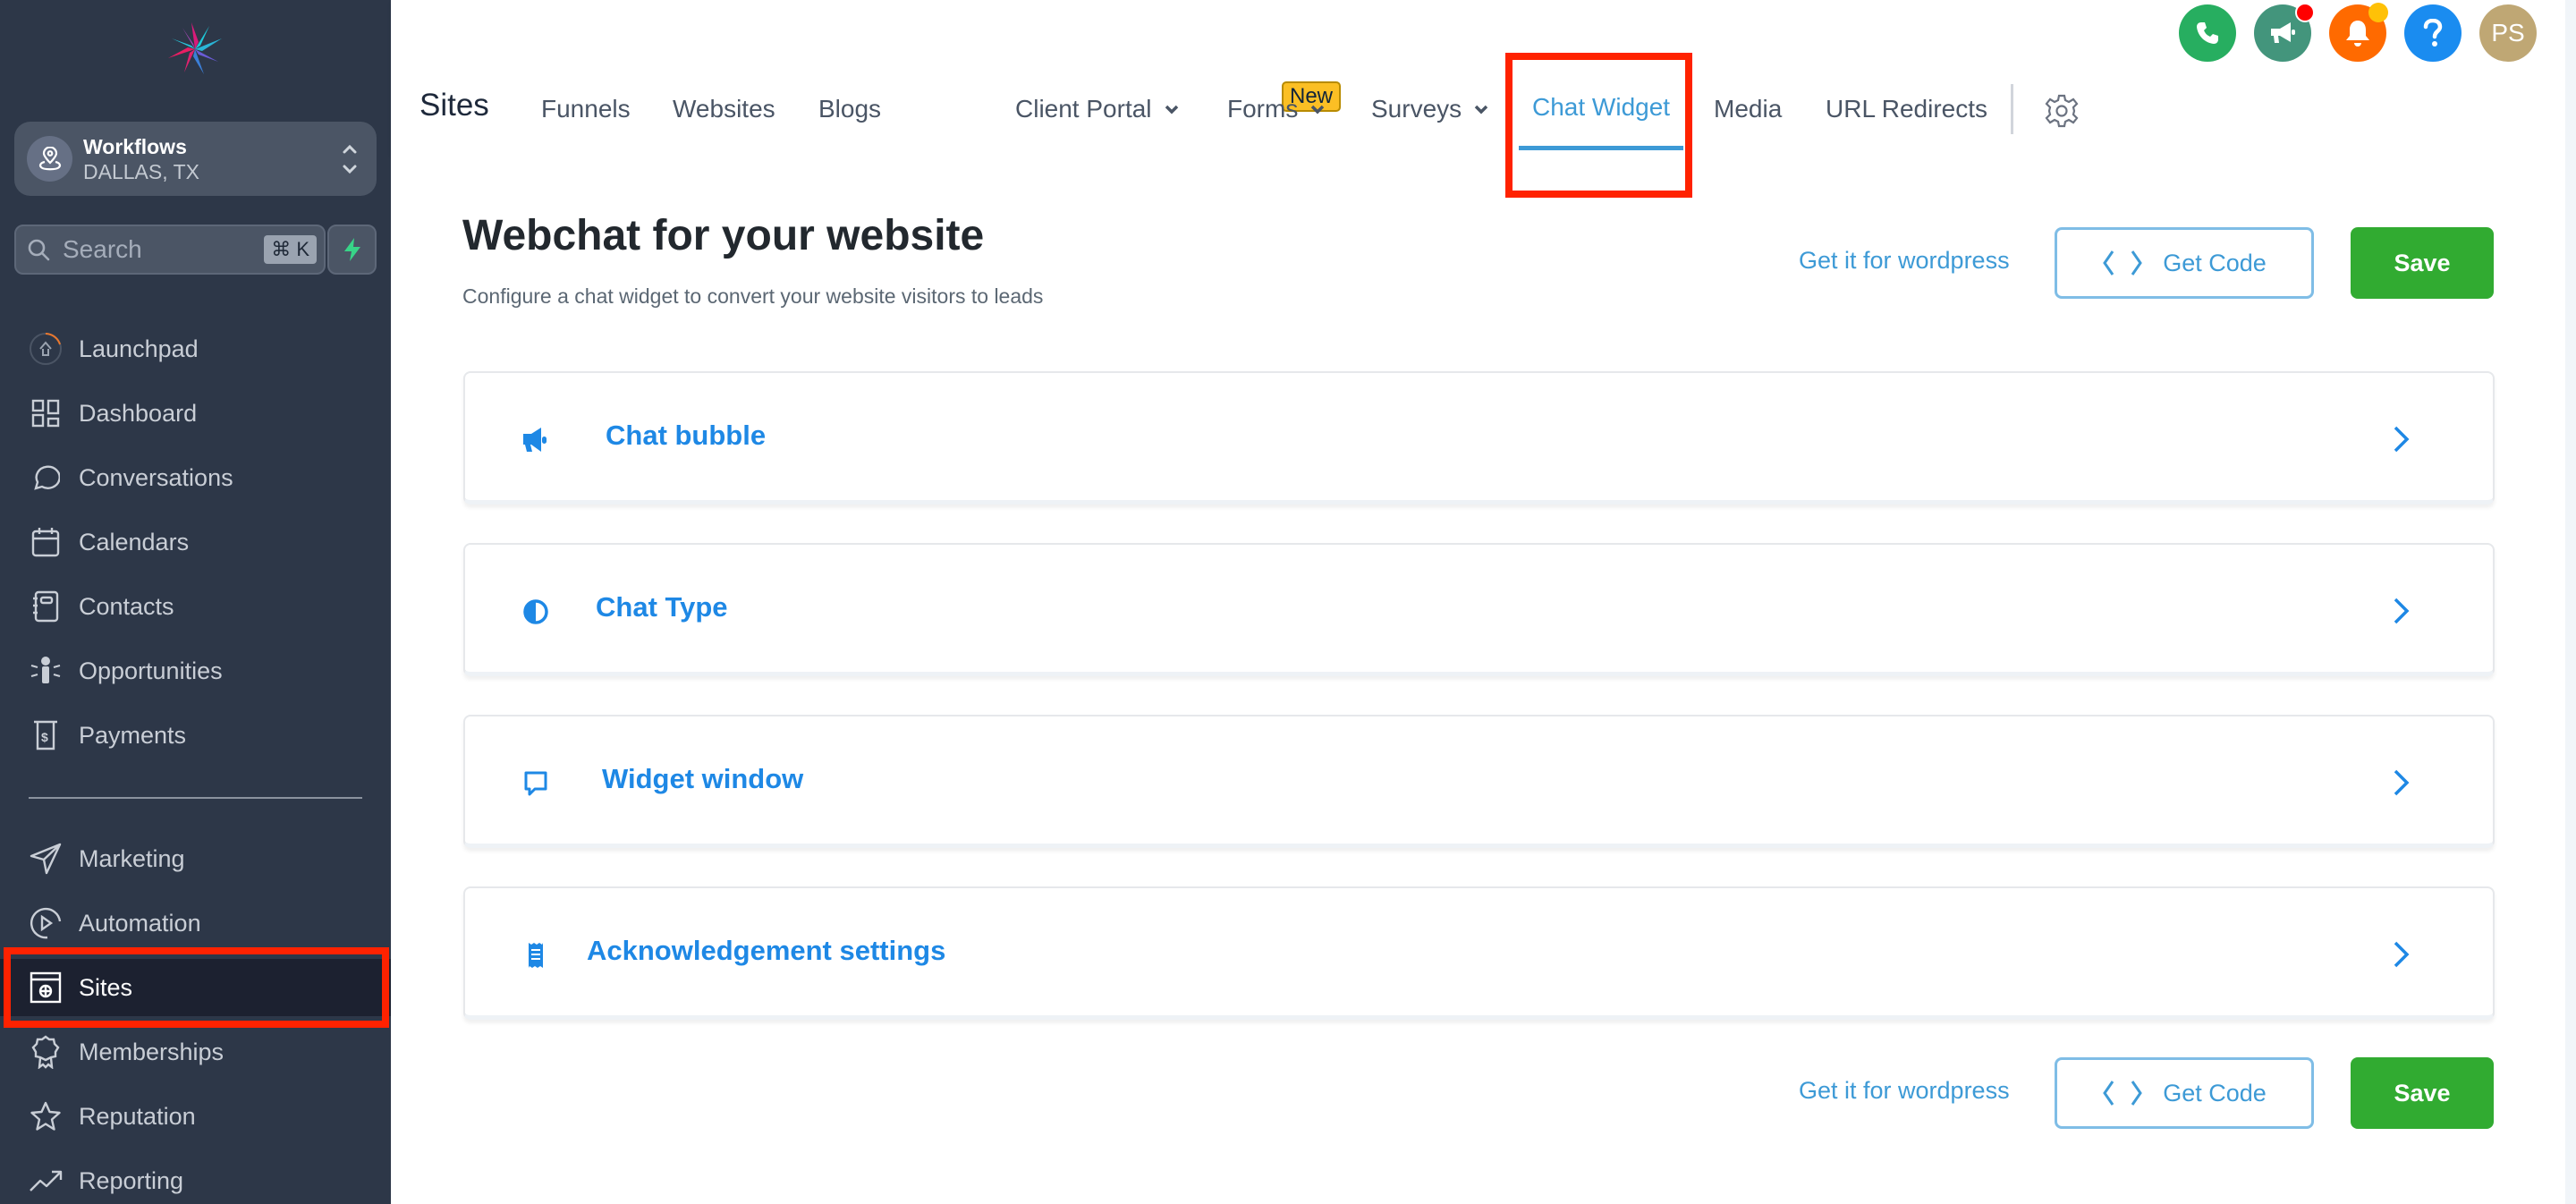 The image size is (2576, 1204). What do you see at coordinates (1479, 781) in the screenshot?
I see `section-widget-window: Widget window` at bounding box center [1479, 781].